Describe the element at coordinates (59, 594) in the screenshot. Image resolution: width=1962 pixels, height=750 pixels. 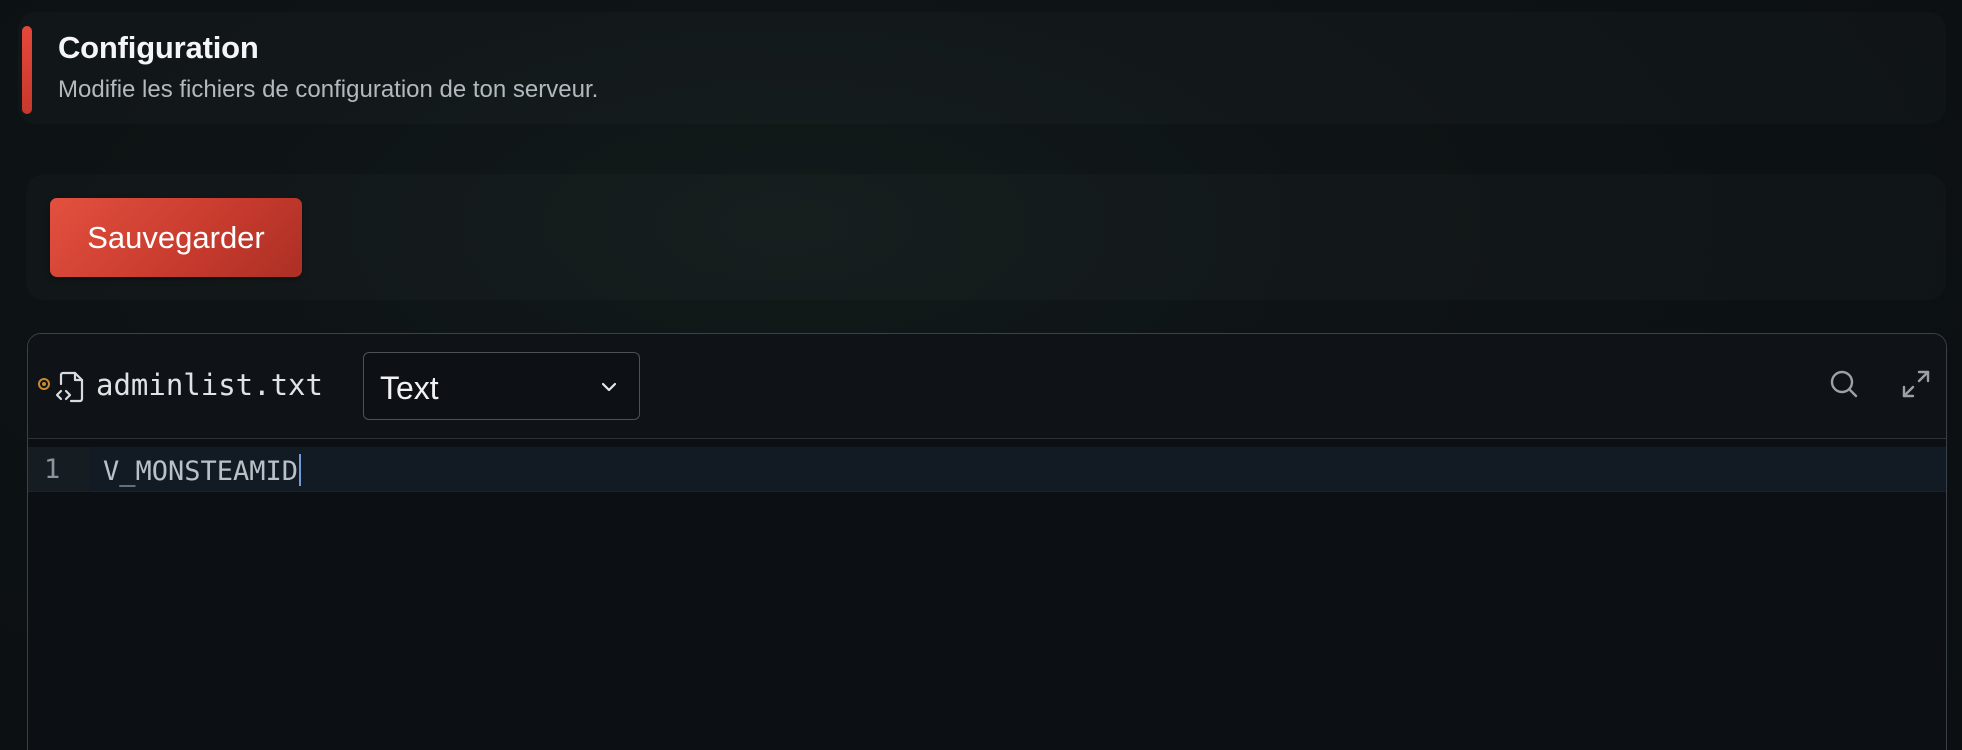
I see `line-gutter: 1` at that location.